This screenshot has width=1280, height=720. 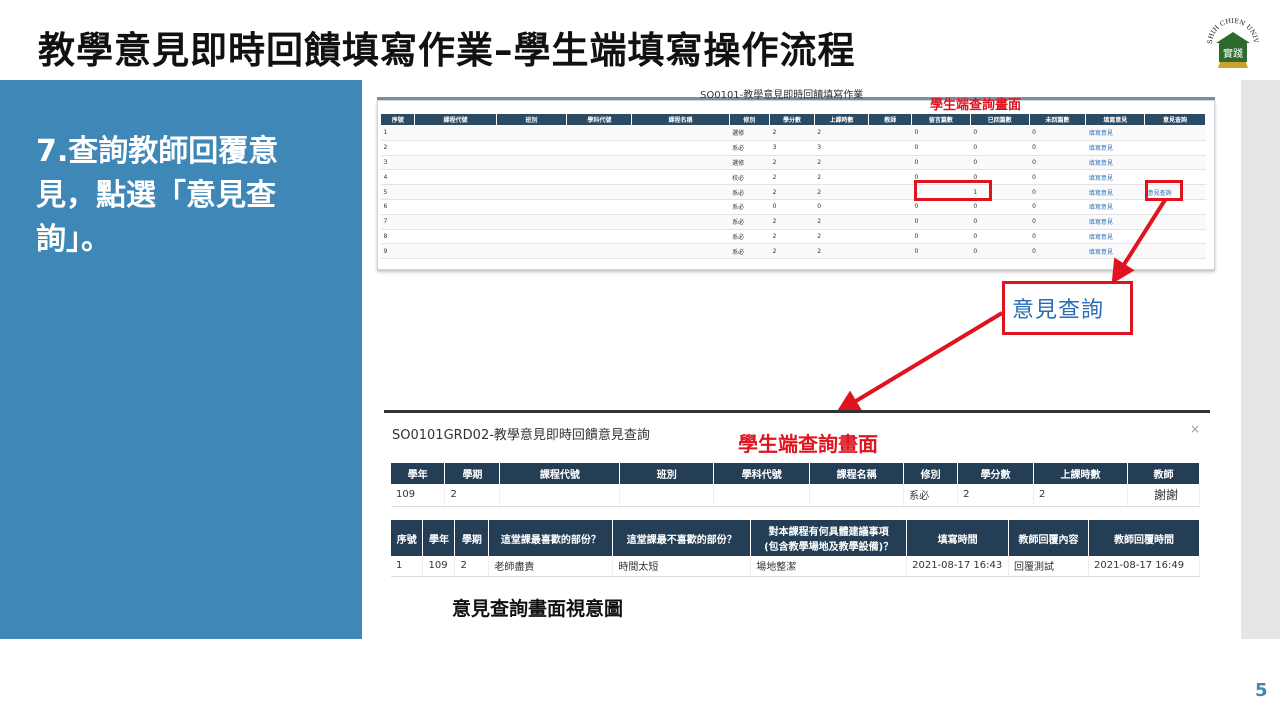 I want to click on arrow-to-query-screen, so click(x=919, y=362).